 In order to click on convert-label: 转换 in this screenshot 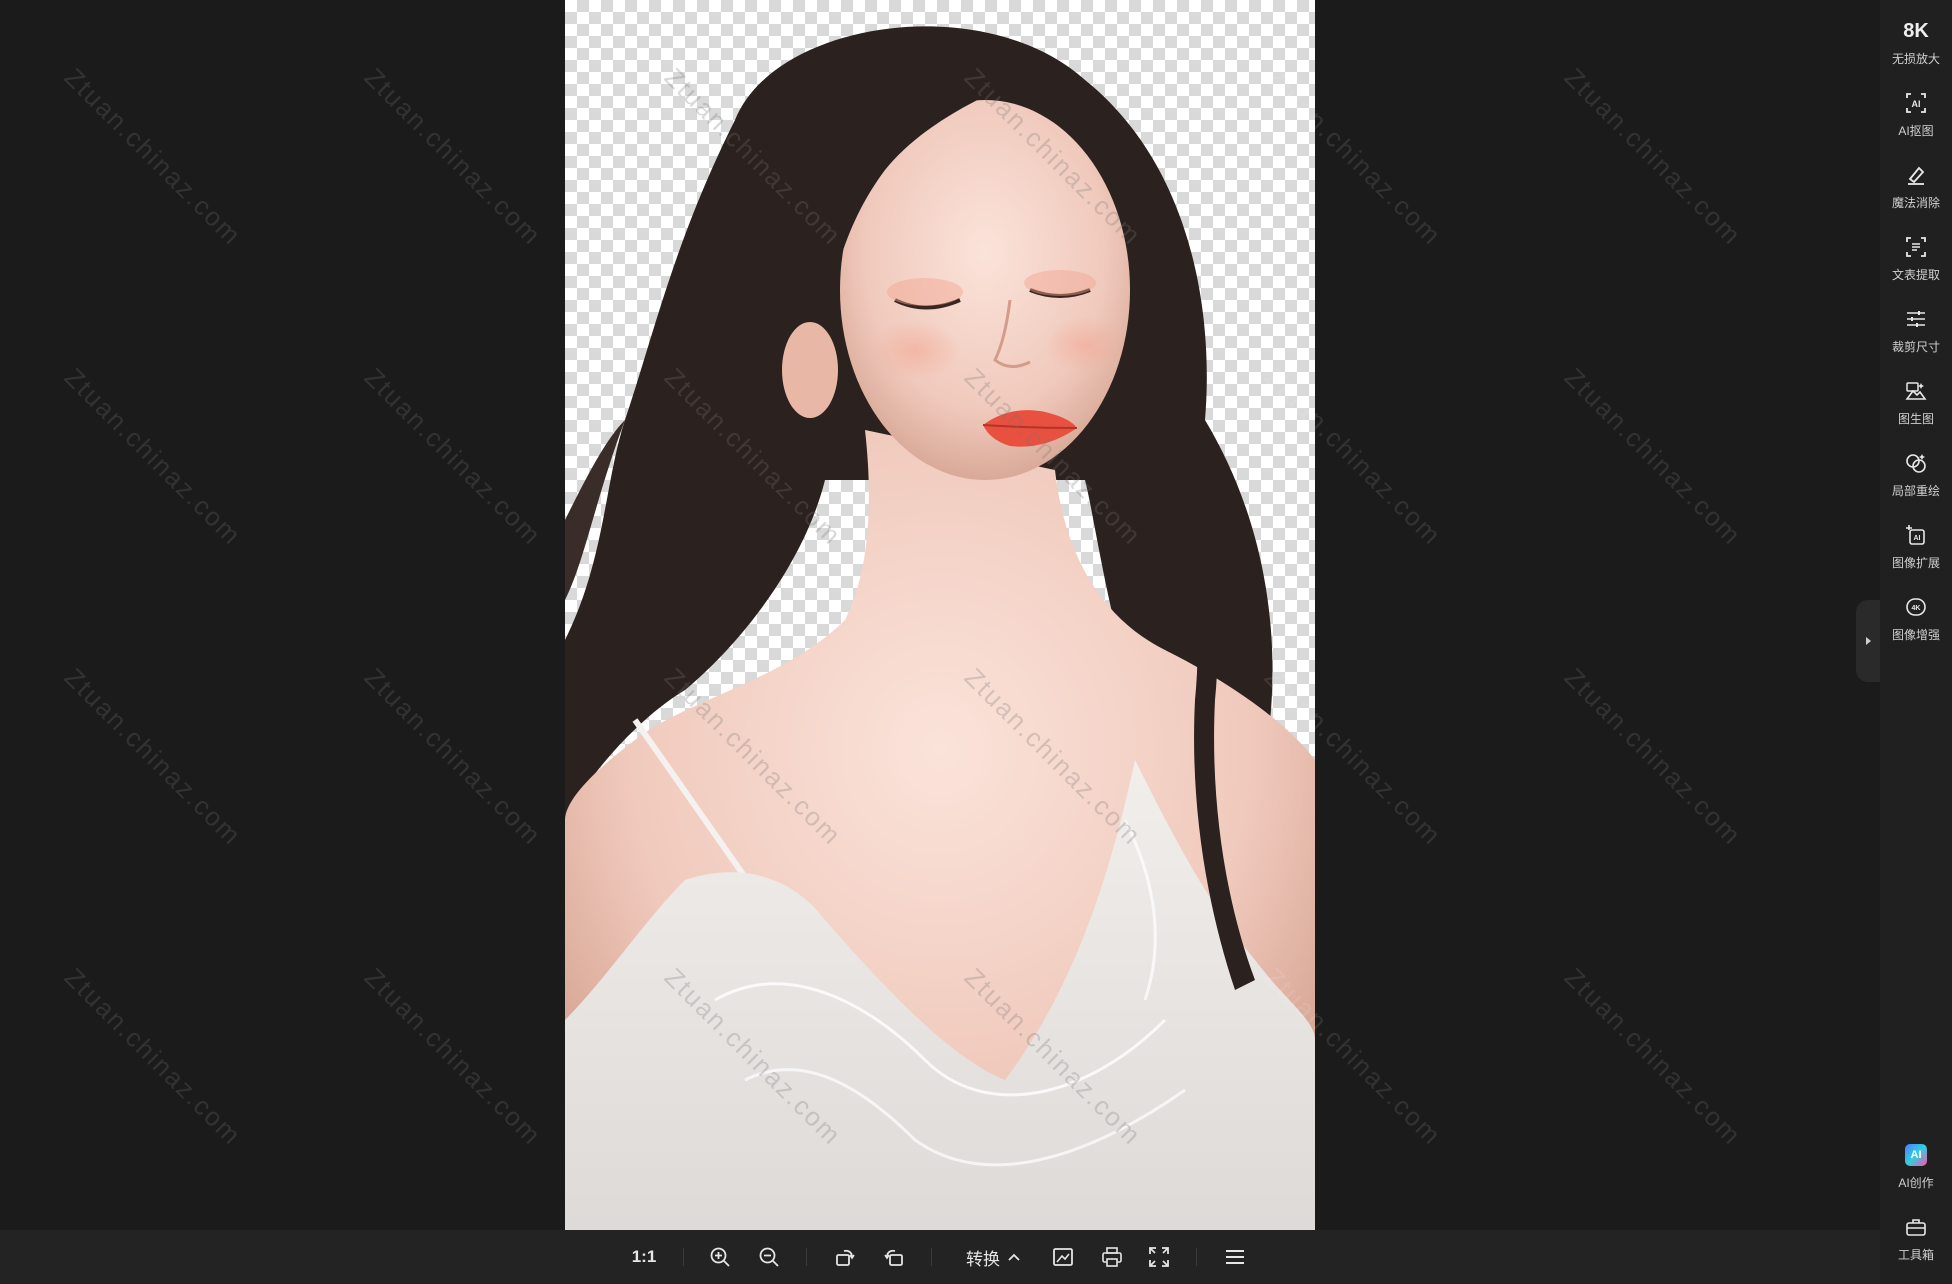, I will do `click(983, 1259)`.